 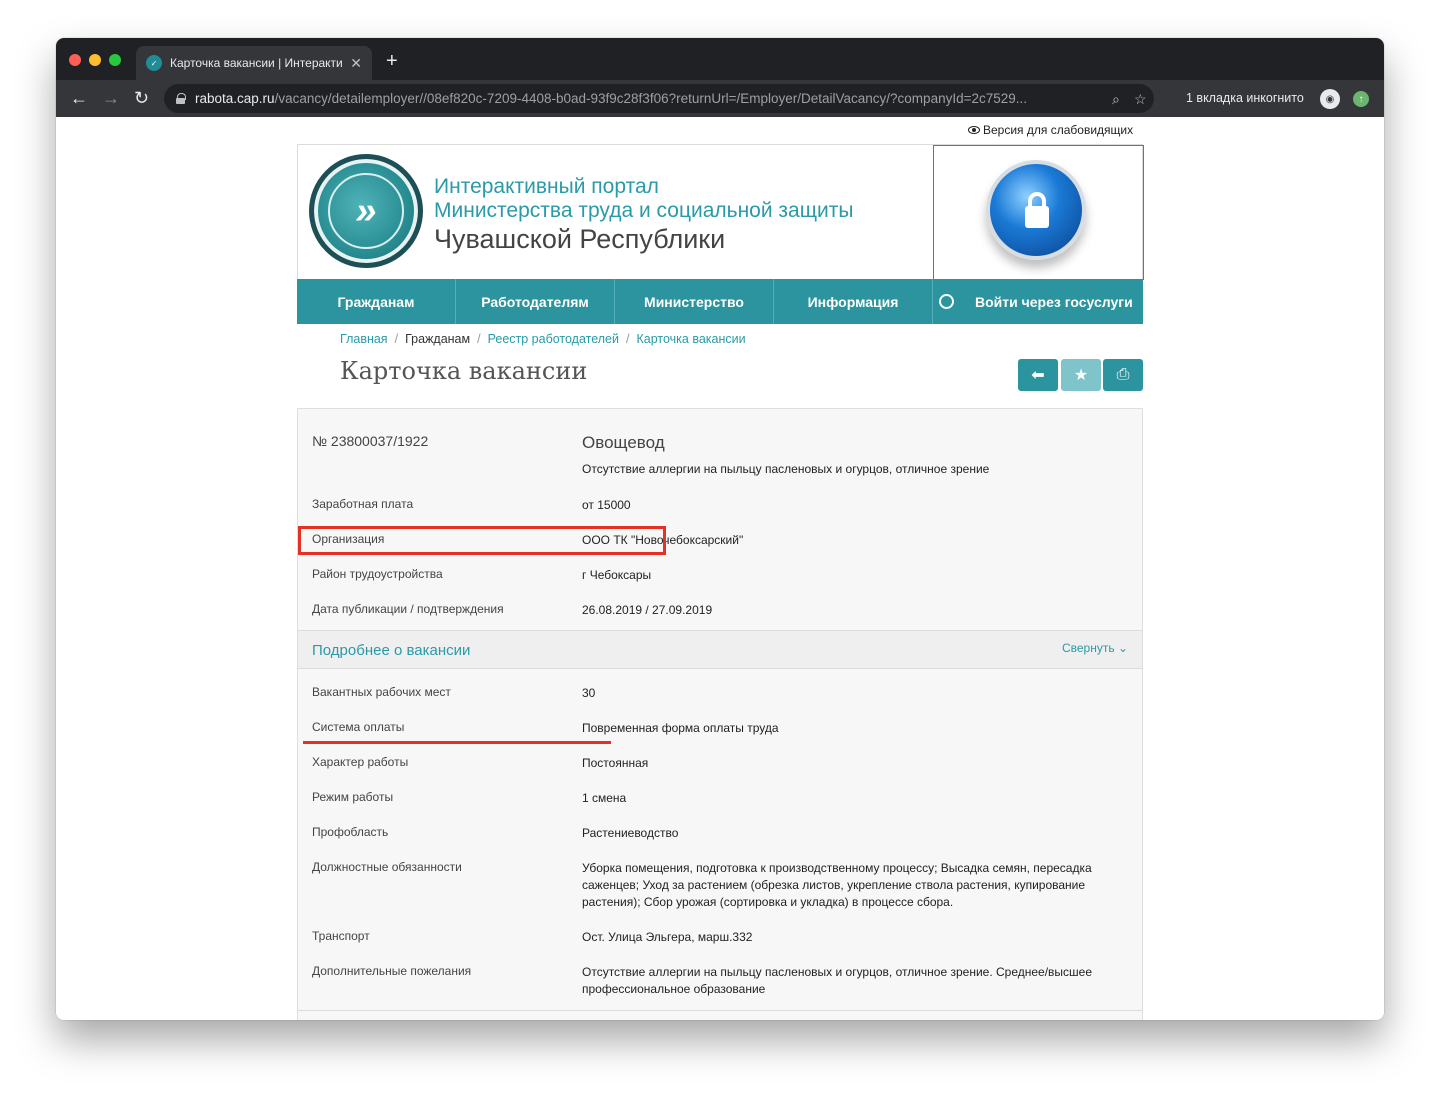 What do you see at coordinates (604, 798) in the screenshot?
I see `detail-value: 1 смена` at bounding box center [604, 798].